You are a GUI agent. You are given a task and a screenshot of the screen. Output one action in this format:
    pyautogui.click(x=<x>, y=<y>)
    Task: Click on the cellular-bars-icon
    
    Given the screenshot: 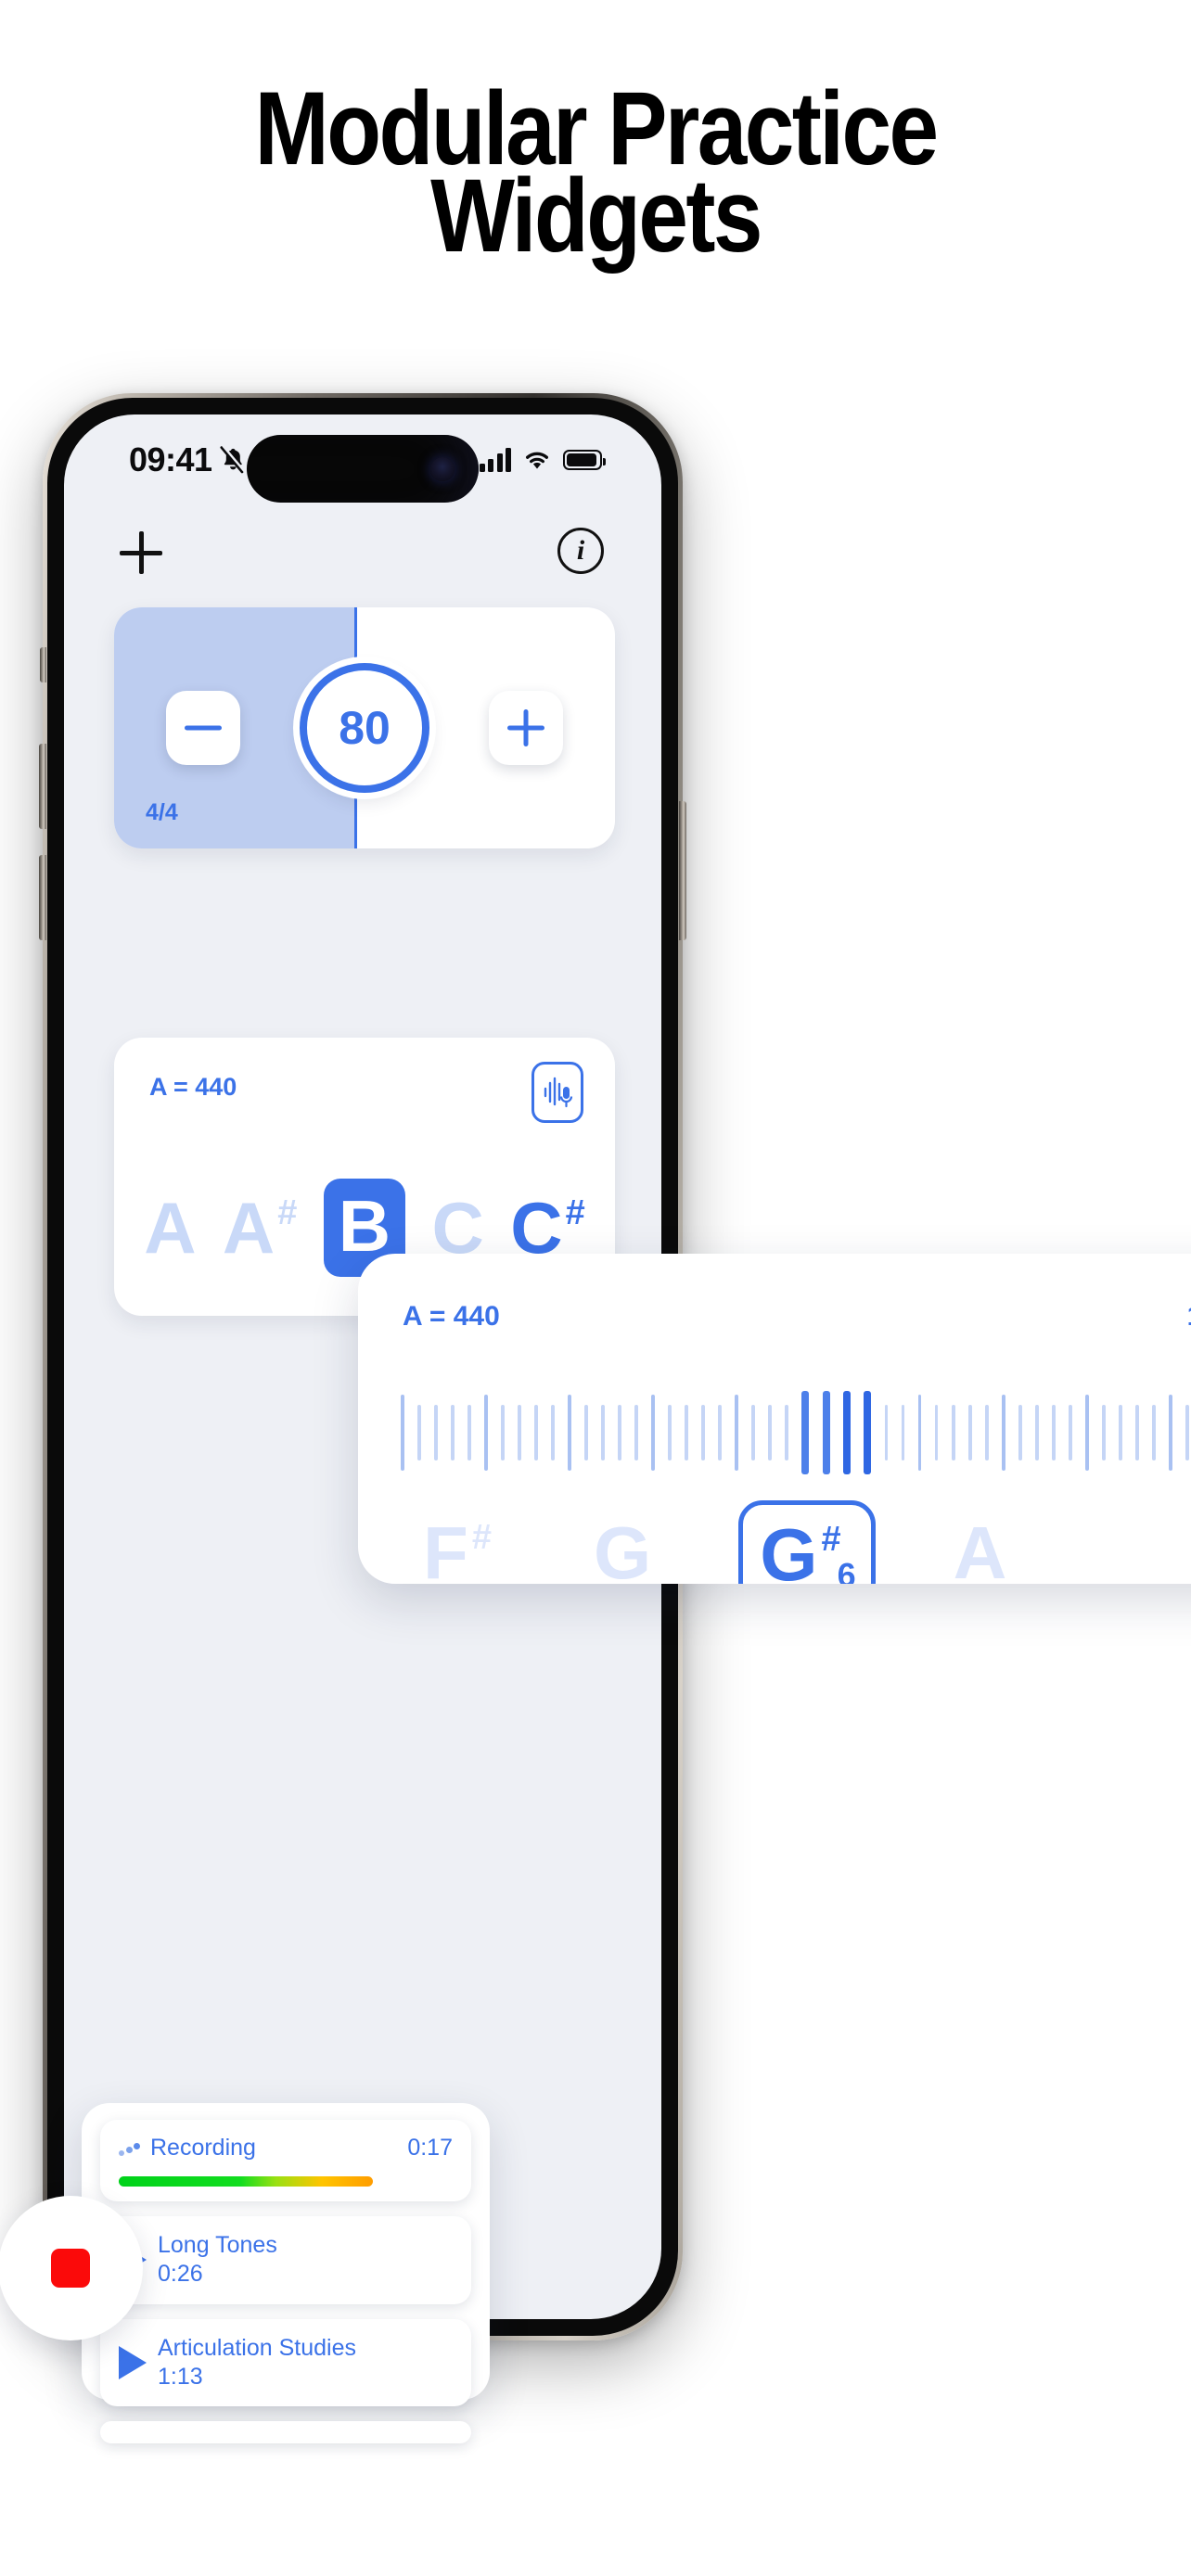 What is the action you would take?
    pyautogui.click(x=495, y=460)
    